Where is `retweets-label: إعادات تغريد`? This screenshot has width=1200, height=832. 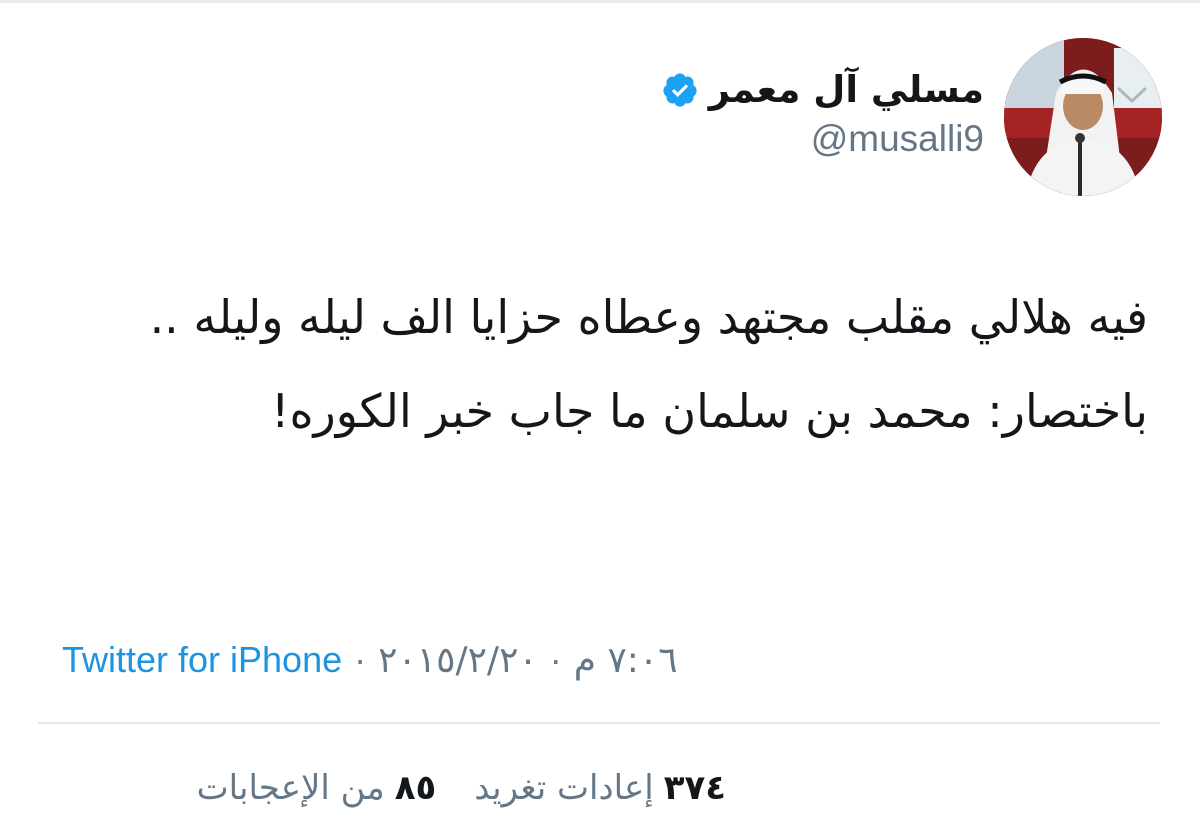
retweets-label: إعادات تغريد is located at coordinates (564, 788).